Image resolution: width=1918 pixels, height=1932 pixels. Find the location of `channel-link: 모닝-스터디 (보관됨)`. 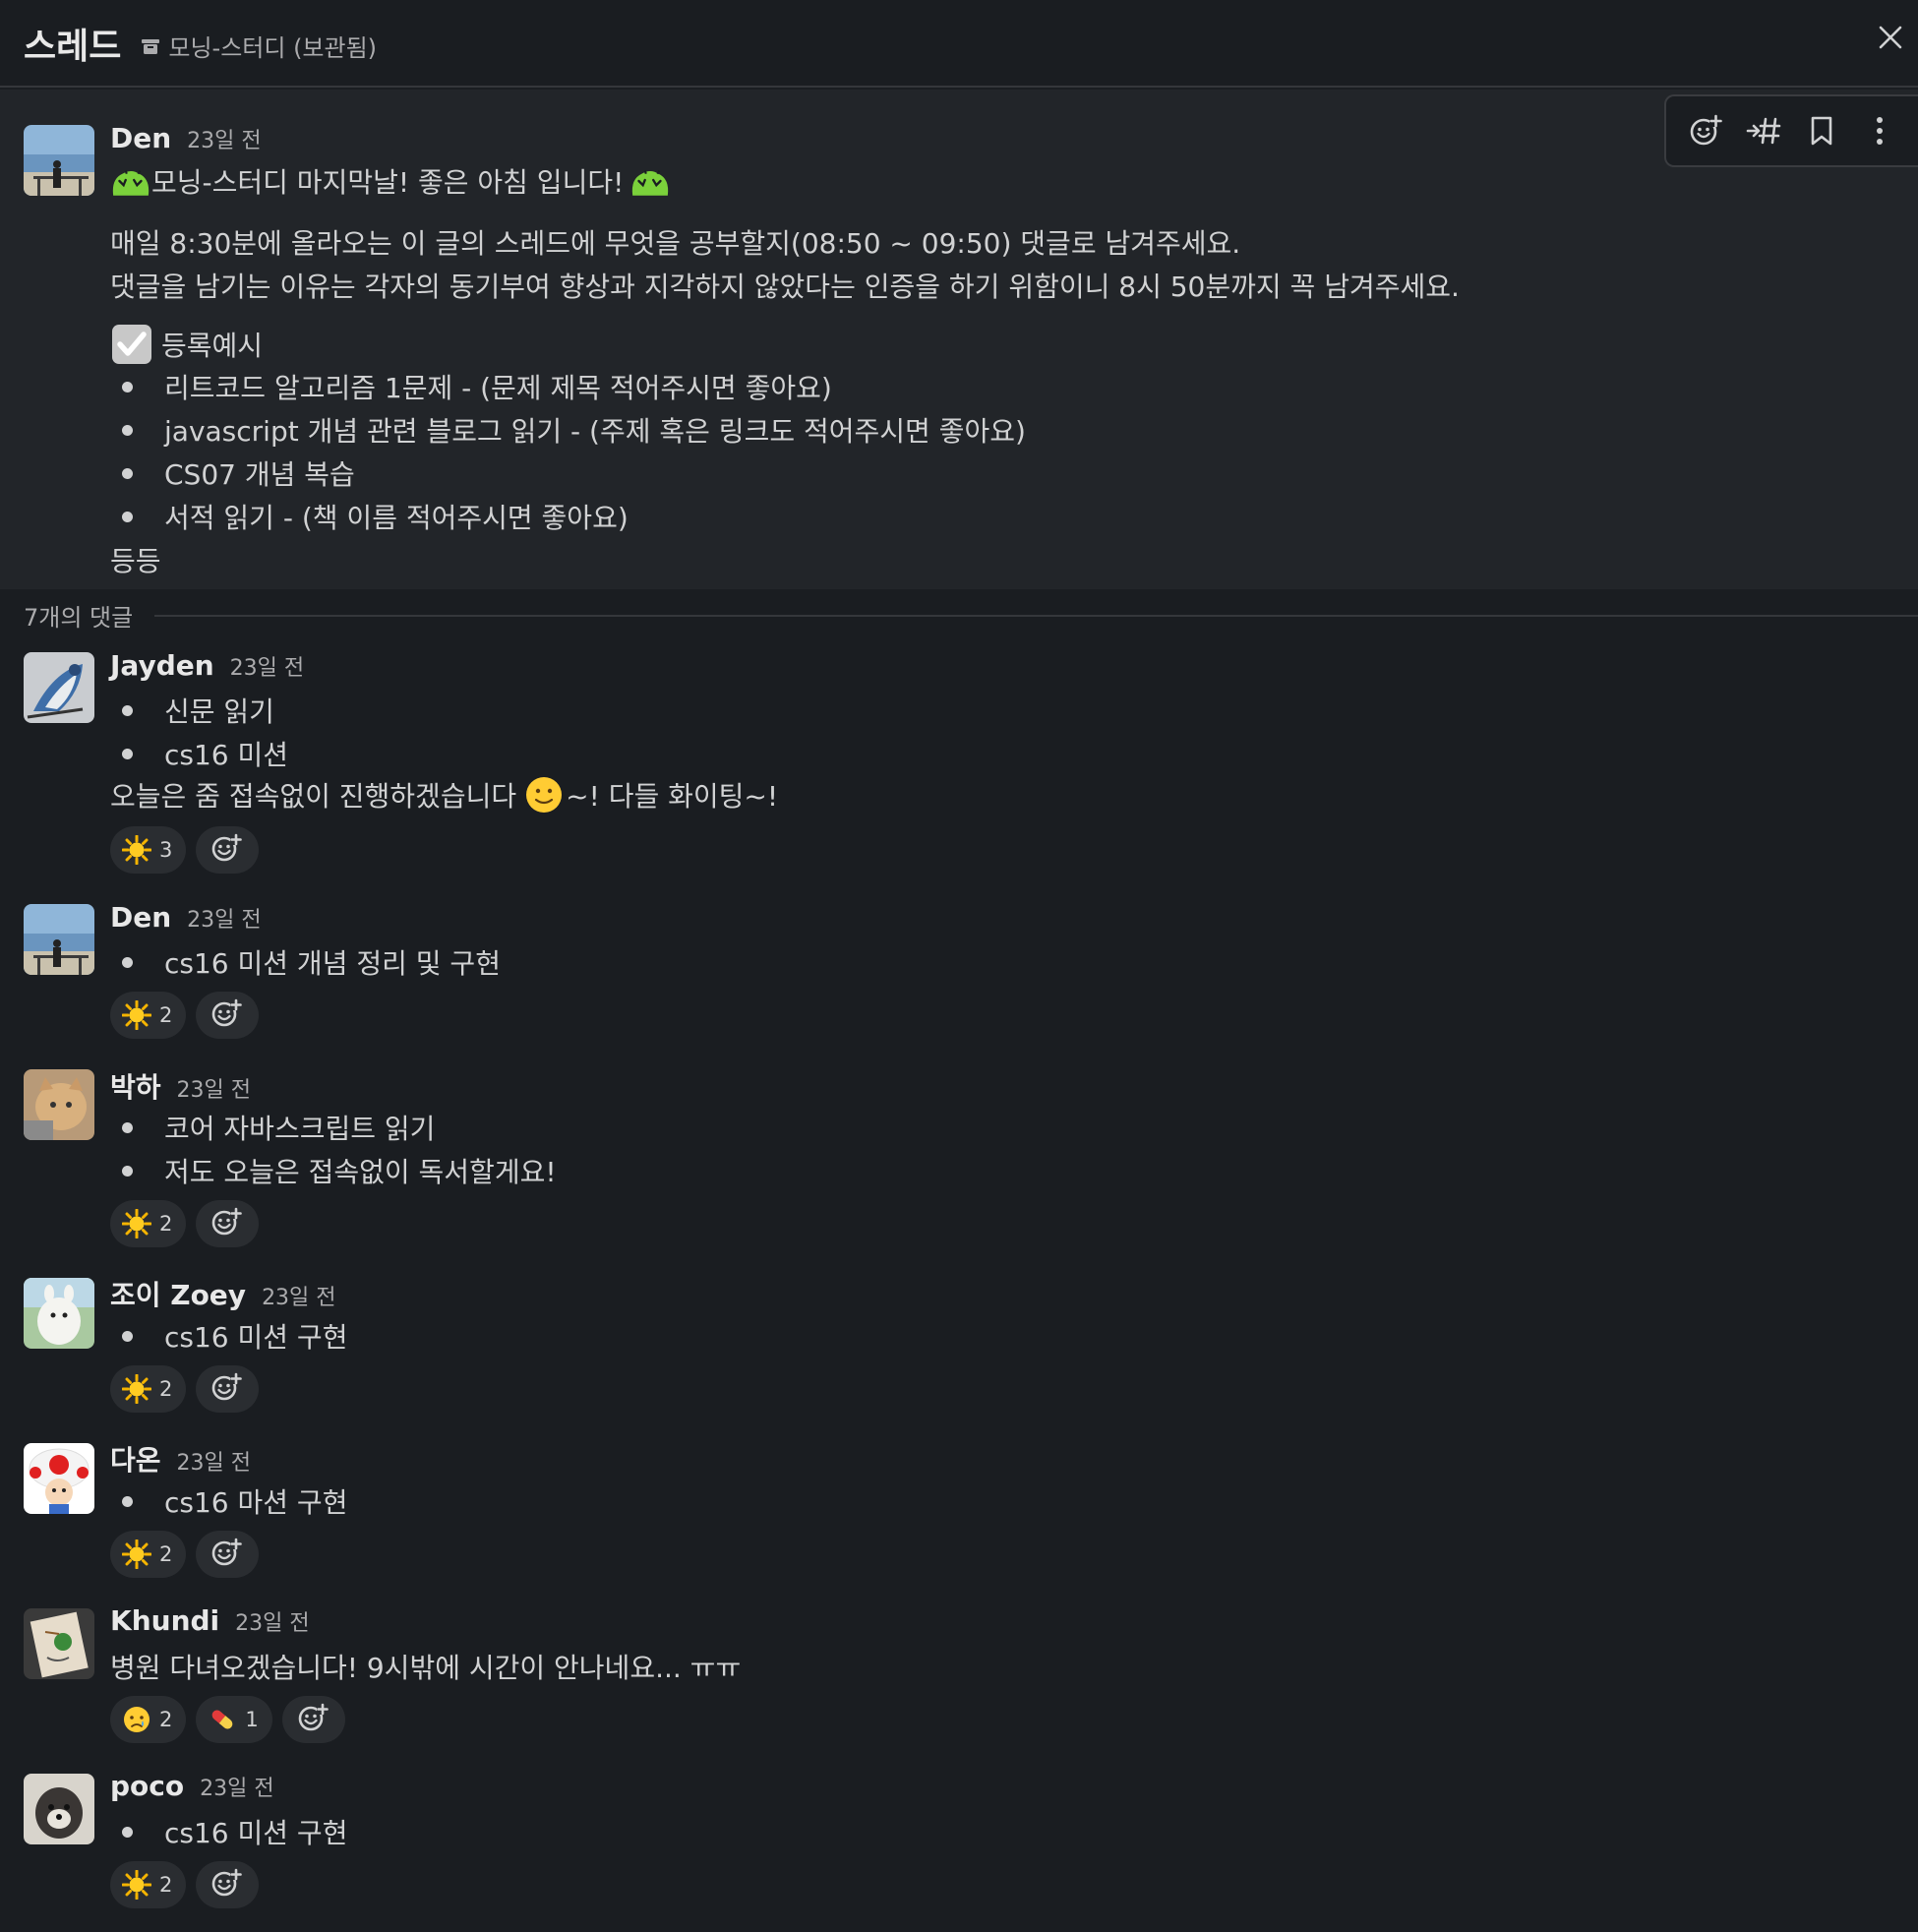

channel-link: 모닝-스터디 (보관됨) is located at coordinates (258, 46).